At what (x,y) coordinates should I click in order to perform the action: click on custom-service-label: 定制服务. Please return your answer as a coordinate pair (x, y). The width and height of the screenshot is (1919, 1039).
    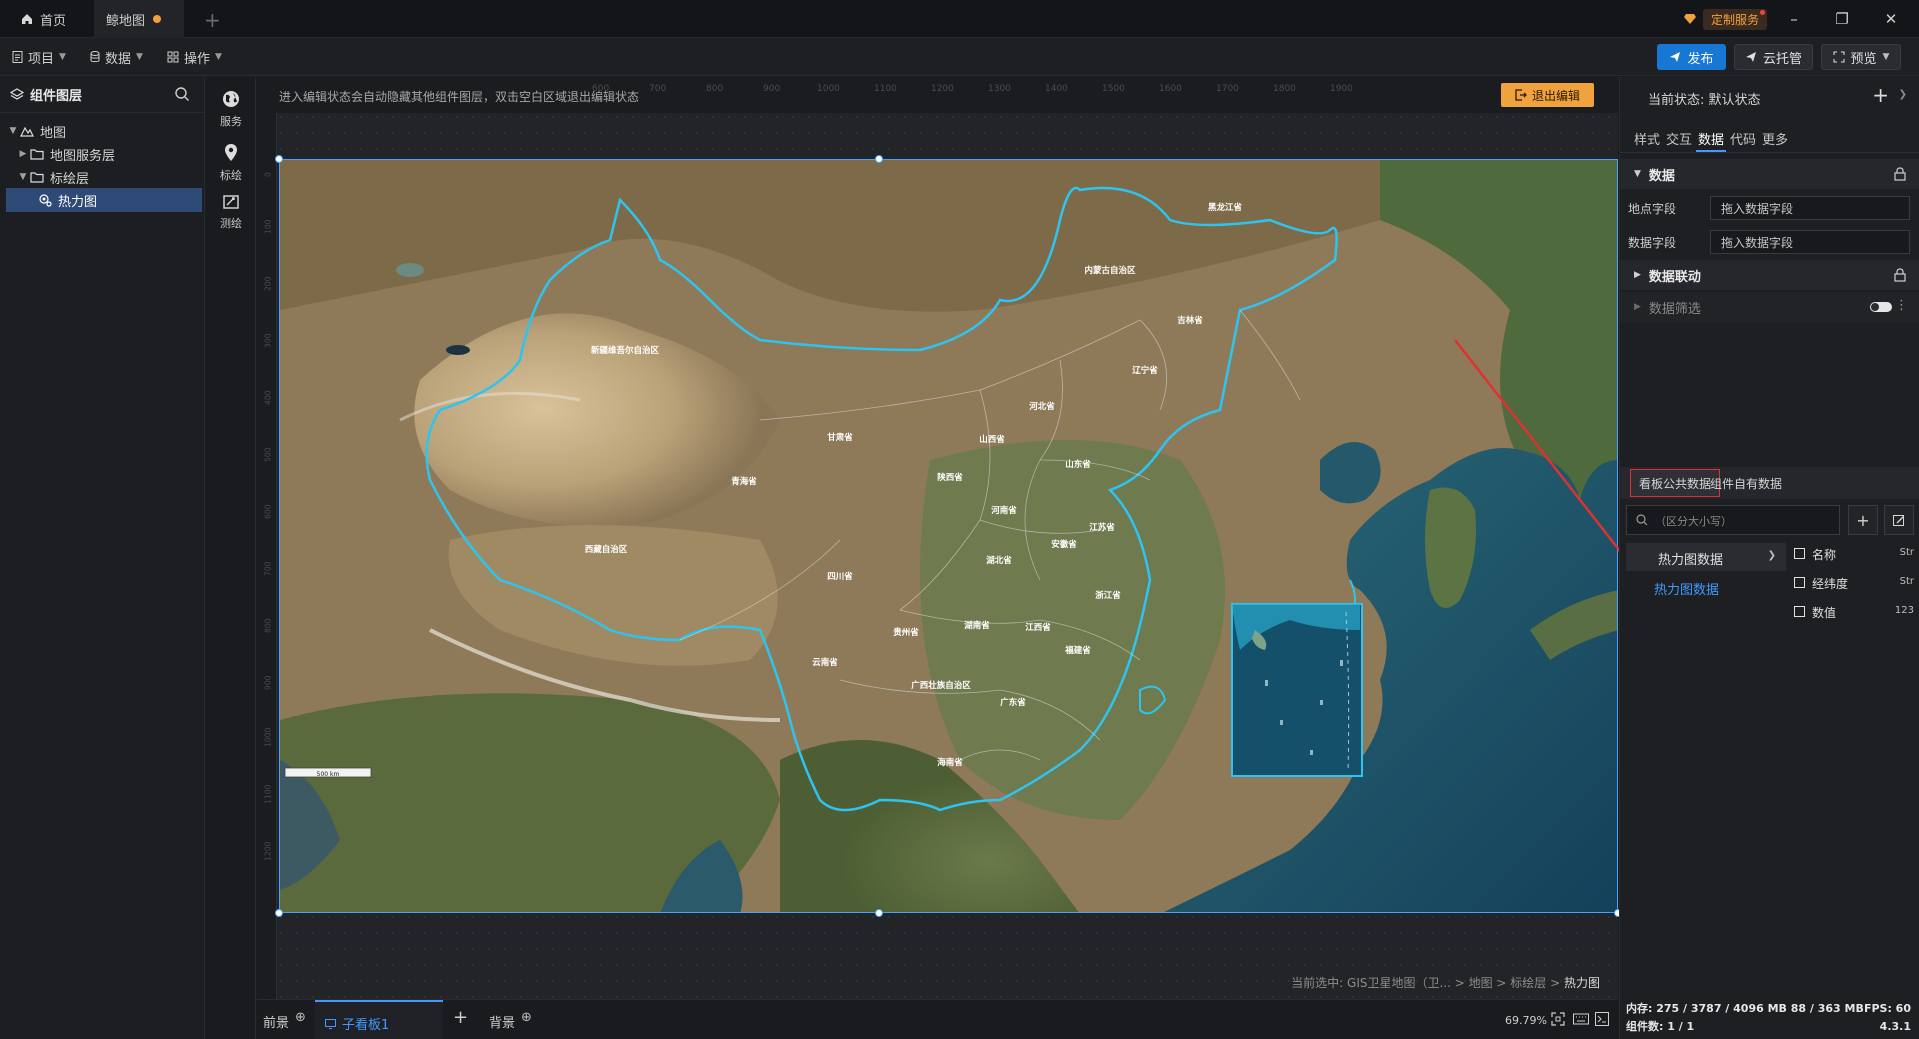
    Looking at the image, I should click on (1735, 19).